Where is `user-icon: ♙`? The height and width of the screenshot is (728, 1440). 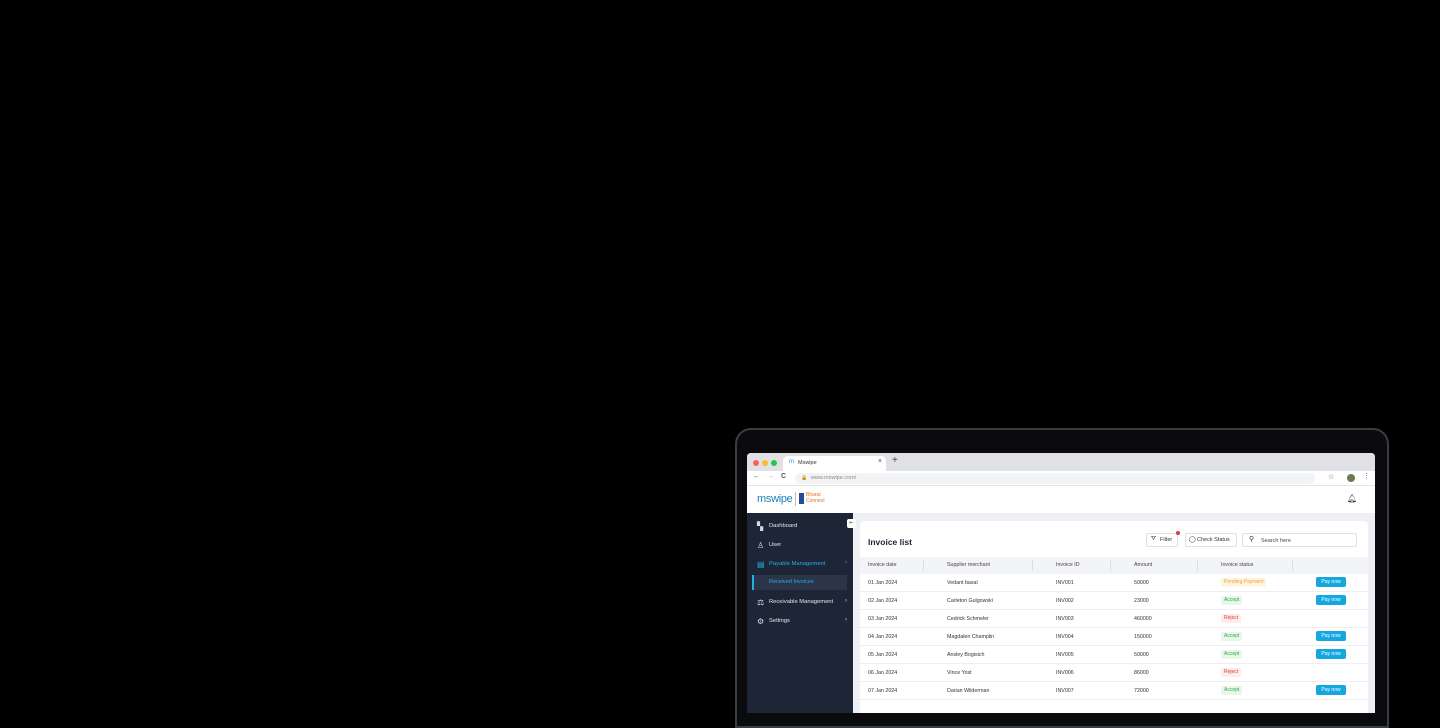
user-icon: ♙ is located at coordinates (761, 545).